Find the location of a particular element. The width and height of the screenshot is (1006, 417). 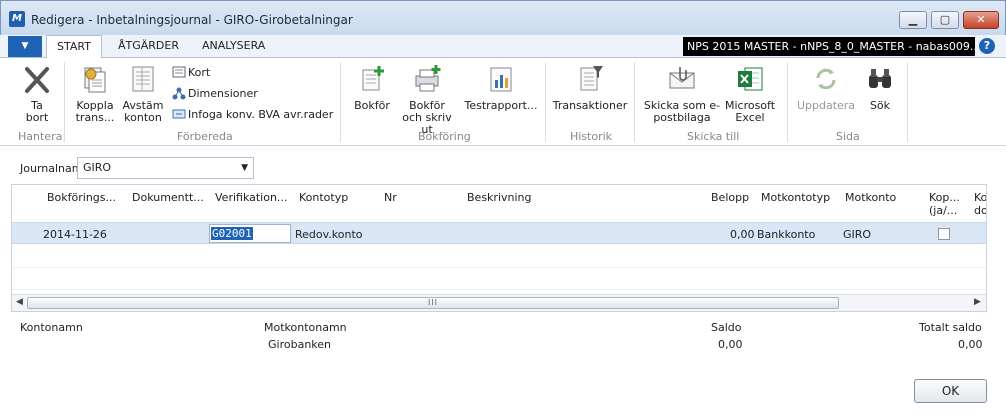

excel-line2: Excel is located at coordinates (750, 117).